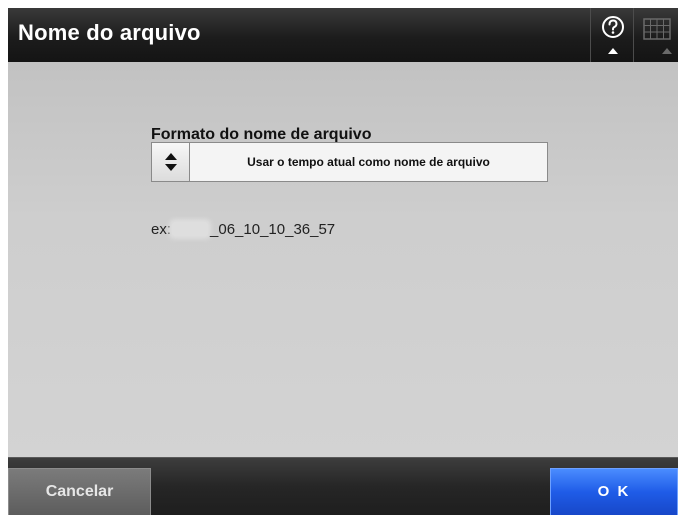 This screenshot has height=515, width=678. Describe the element at coordinates (273, 229) in the screenshot. I see `example-time: _06_10_10_36_57` at that location.